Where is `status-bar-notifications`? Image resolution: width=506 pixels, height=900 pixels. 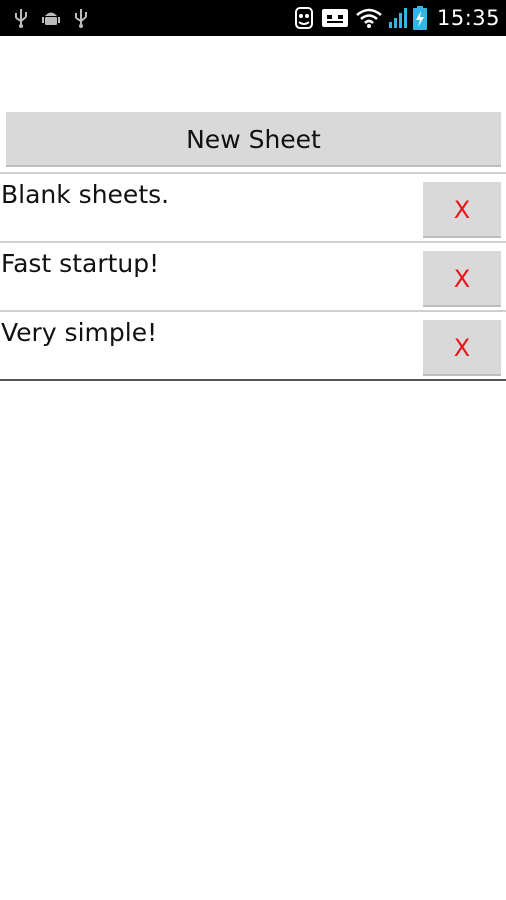
status-bar-notifications is located at coordinates (51, 18).